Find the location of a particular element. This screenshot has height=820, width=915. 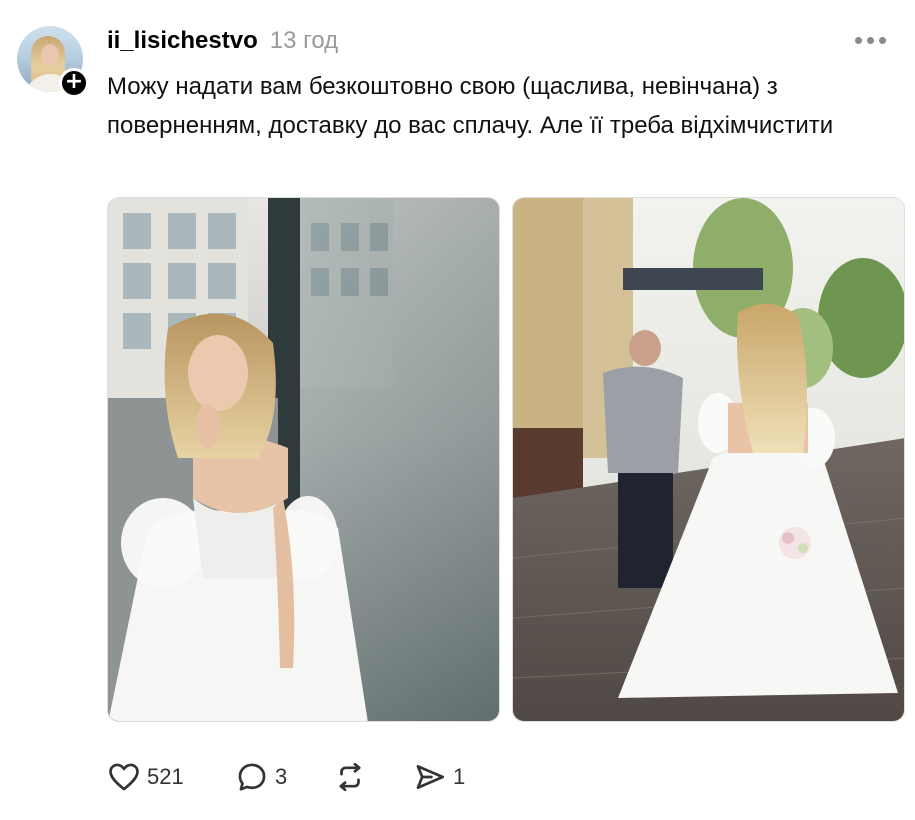

avatar: + is located at coordinates (53, 62).